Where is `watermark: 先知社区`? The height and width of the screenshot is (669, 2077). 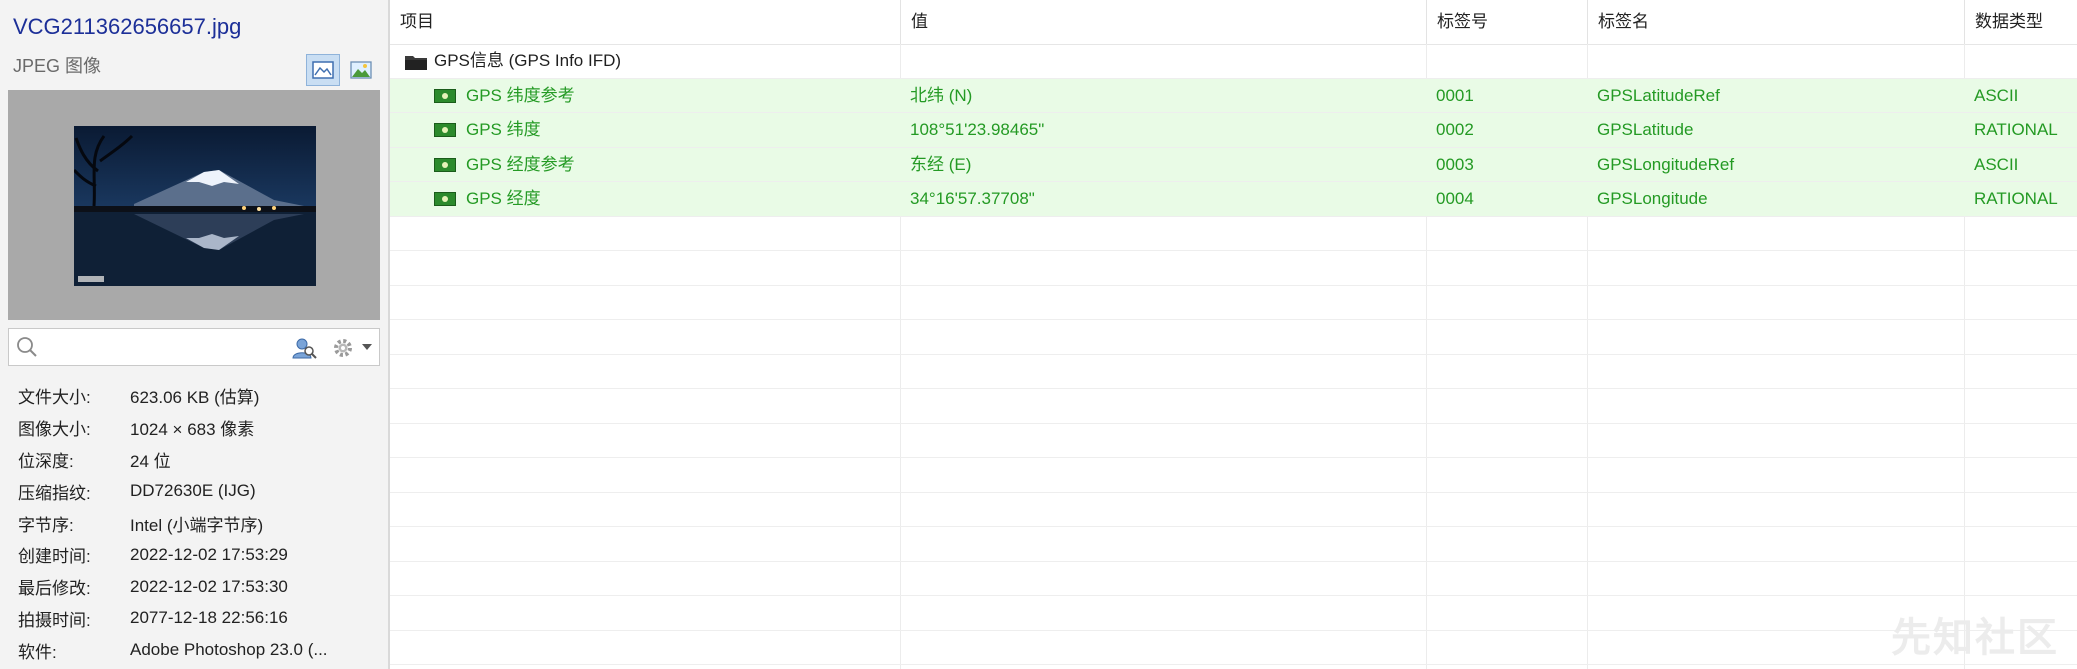 watermark: 先知社区 is located at coordinates (1975, 638).